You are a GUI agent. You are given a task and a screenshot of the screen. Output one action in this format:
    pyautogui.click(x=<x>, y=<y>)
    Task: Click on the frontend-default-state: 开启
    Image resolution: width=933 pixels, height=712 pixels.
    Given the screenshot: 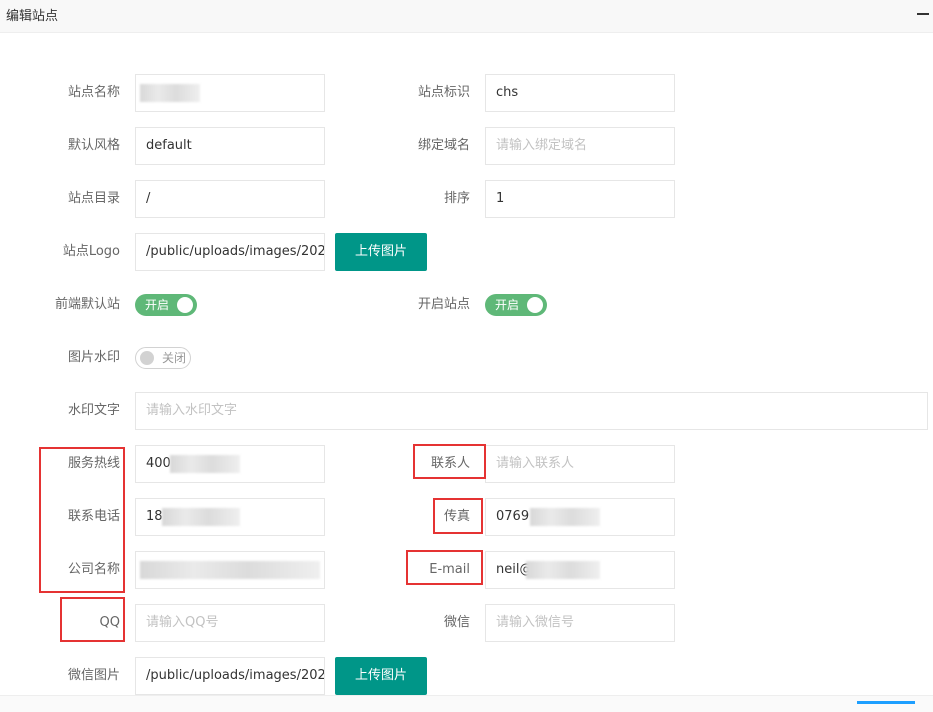 What is the action you would take?
    pyautogui.click(x=157, y=305)
    